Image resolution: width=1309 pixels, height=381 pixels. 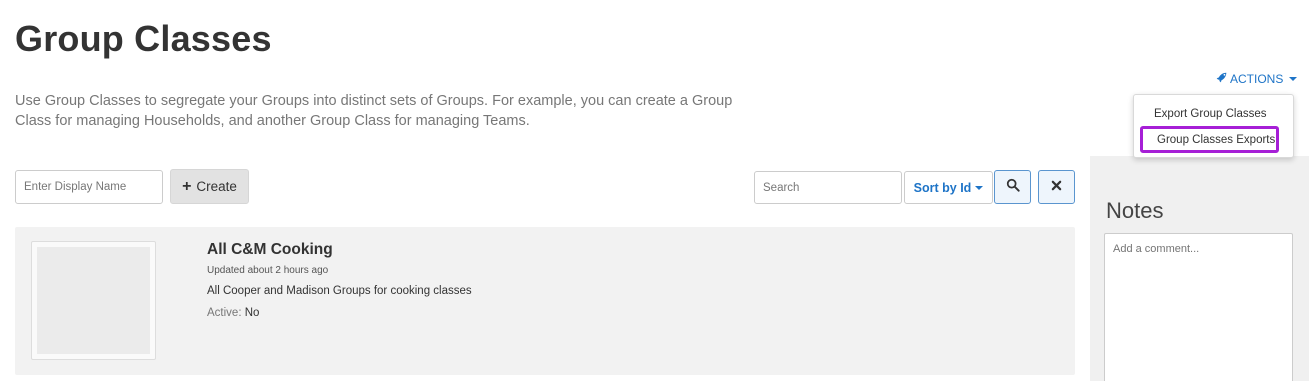 What do you see at coordinates (216, 186) in the screenshot?
I see `create-label: Create` at bounding box center [216, 186].